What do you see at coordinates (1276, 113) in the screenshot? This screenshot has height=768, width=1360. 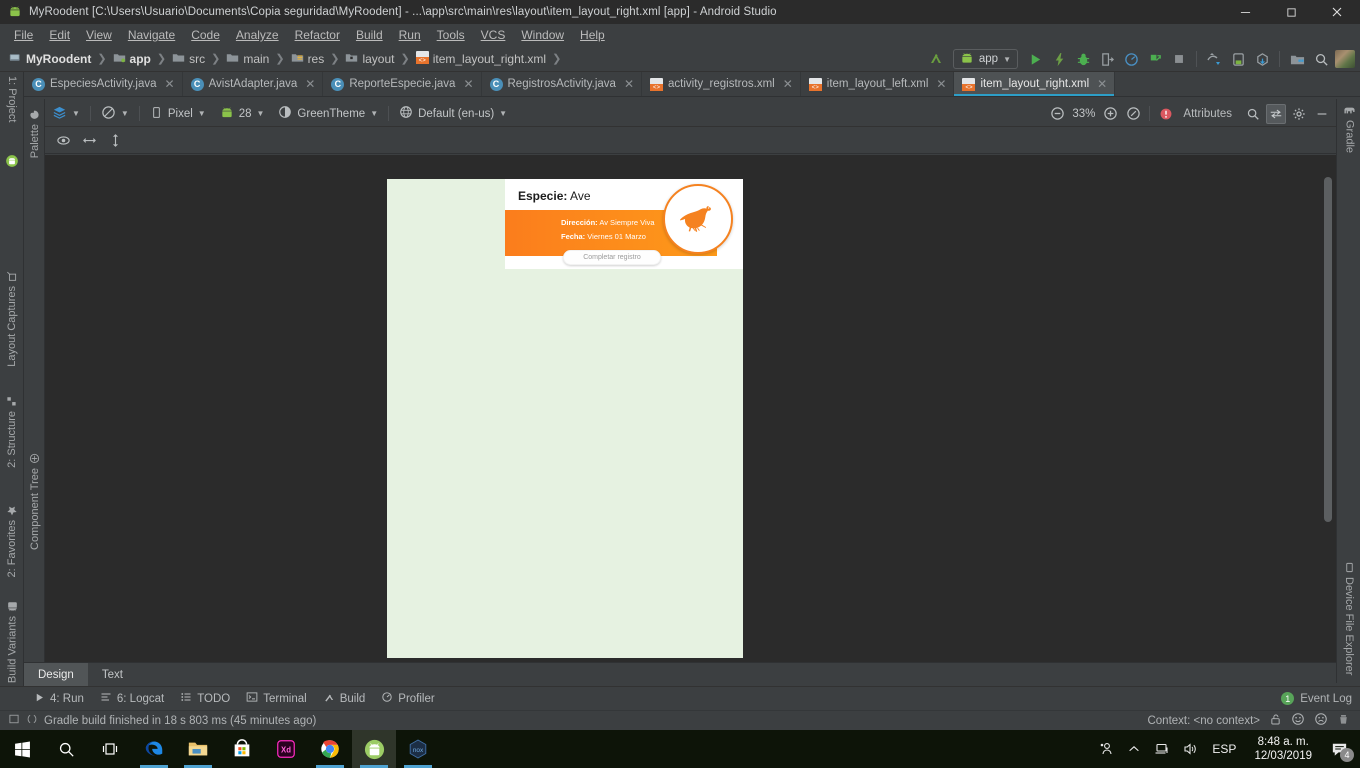 I see `toggle-attributes-icon` at bounding box center [1276, 113].